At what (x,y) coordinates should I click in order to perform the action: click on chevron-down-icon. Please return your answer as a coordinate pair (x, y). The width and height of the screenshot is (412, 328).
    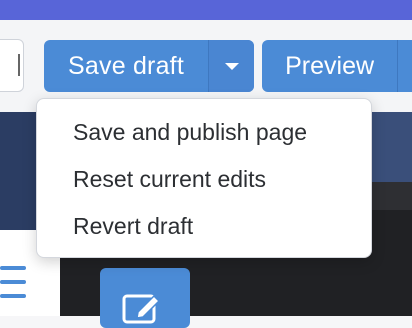
    Looking at the image, I should click on (231, 66).